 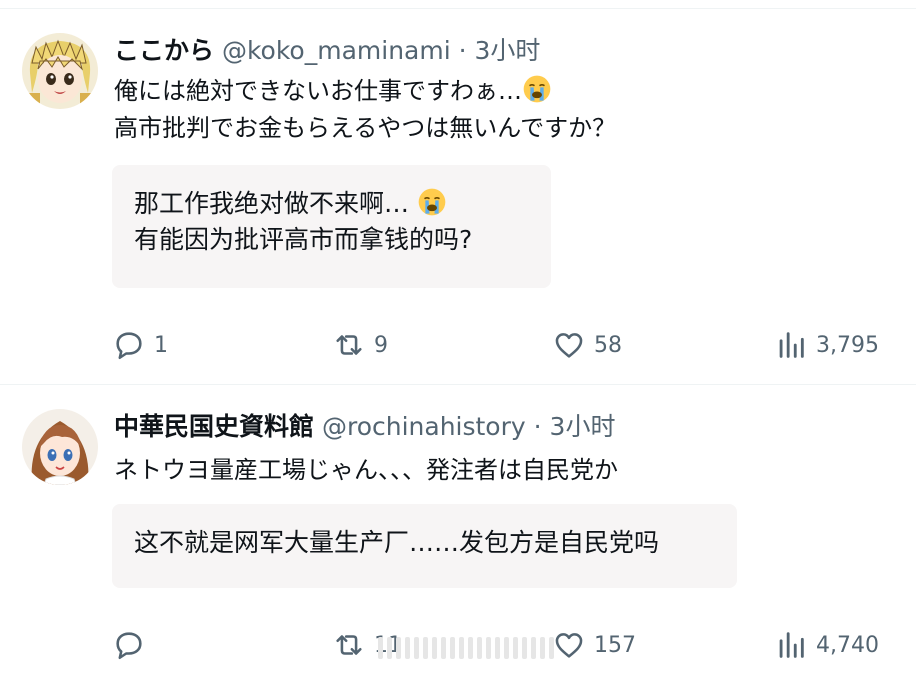 I want to click on translation-box: 那工作我绝对做不来啊… 有能因为批评高市而拿钱的吗?, so click(x=331, y=226).